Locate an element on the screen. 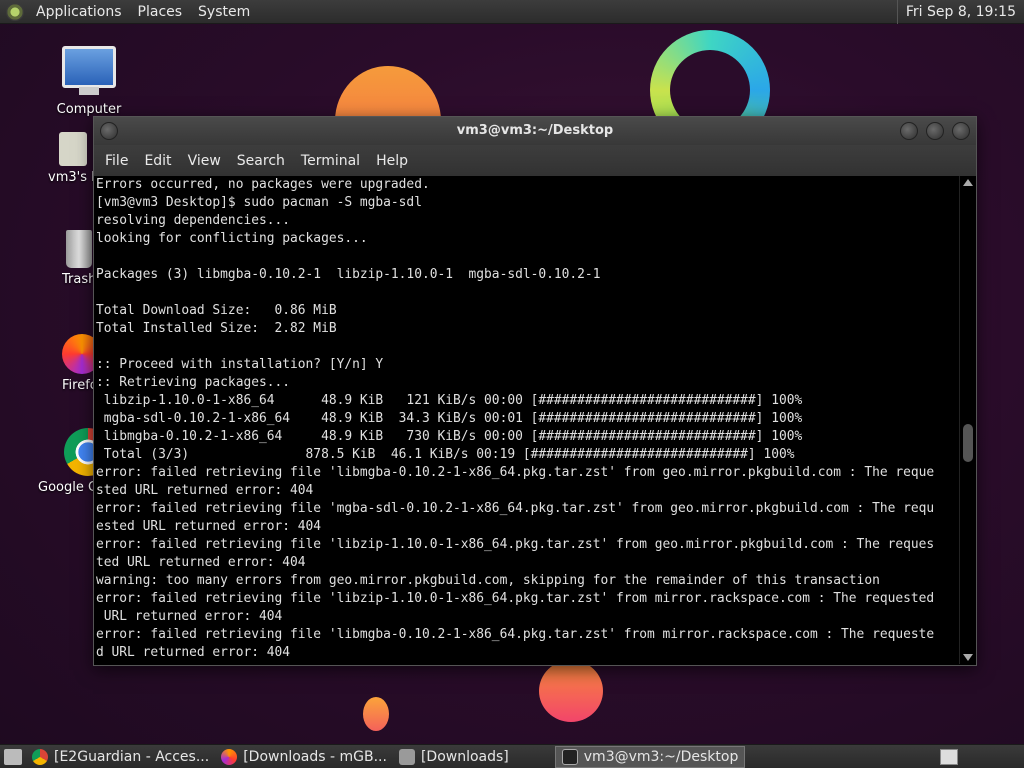 The width and height of the screenshot is (1024, 768). wallpaper-pink-shape is located at coordinates (571, 691).